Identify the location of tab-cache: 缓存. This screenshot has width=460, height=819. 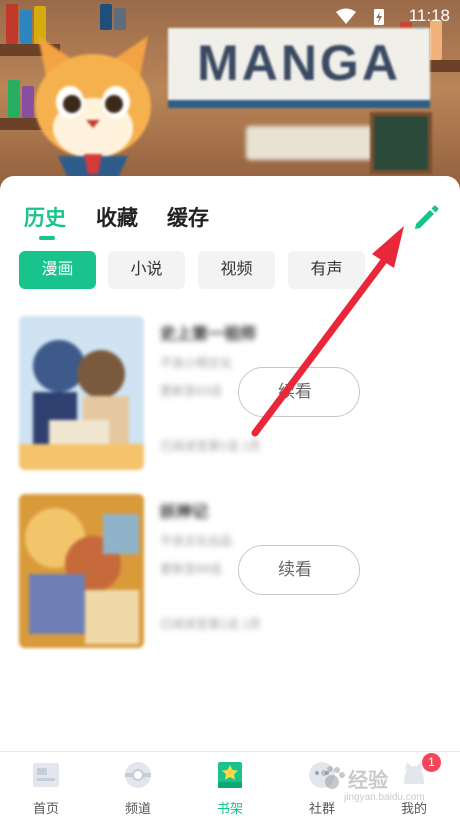
(188, 217).